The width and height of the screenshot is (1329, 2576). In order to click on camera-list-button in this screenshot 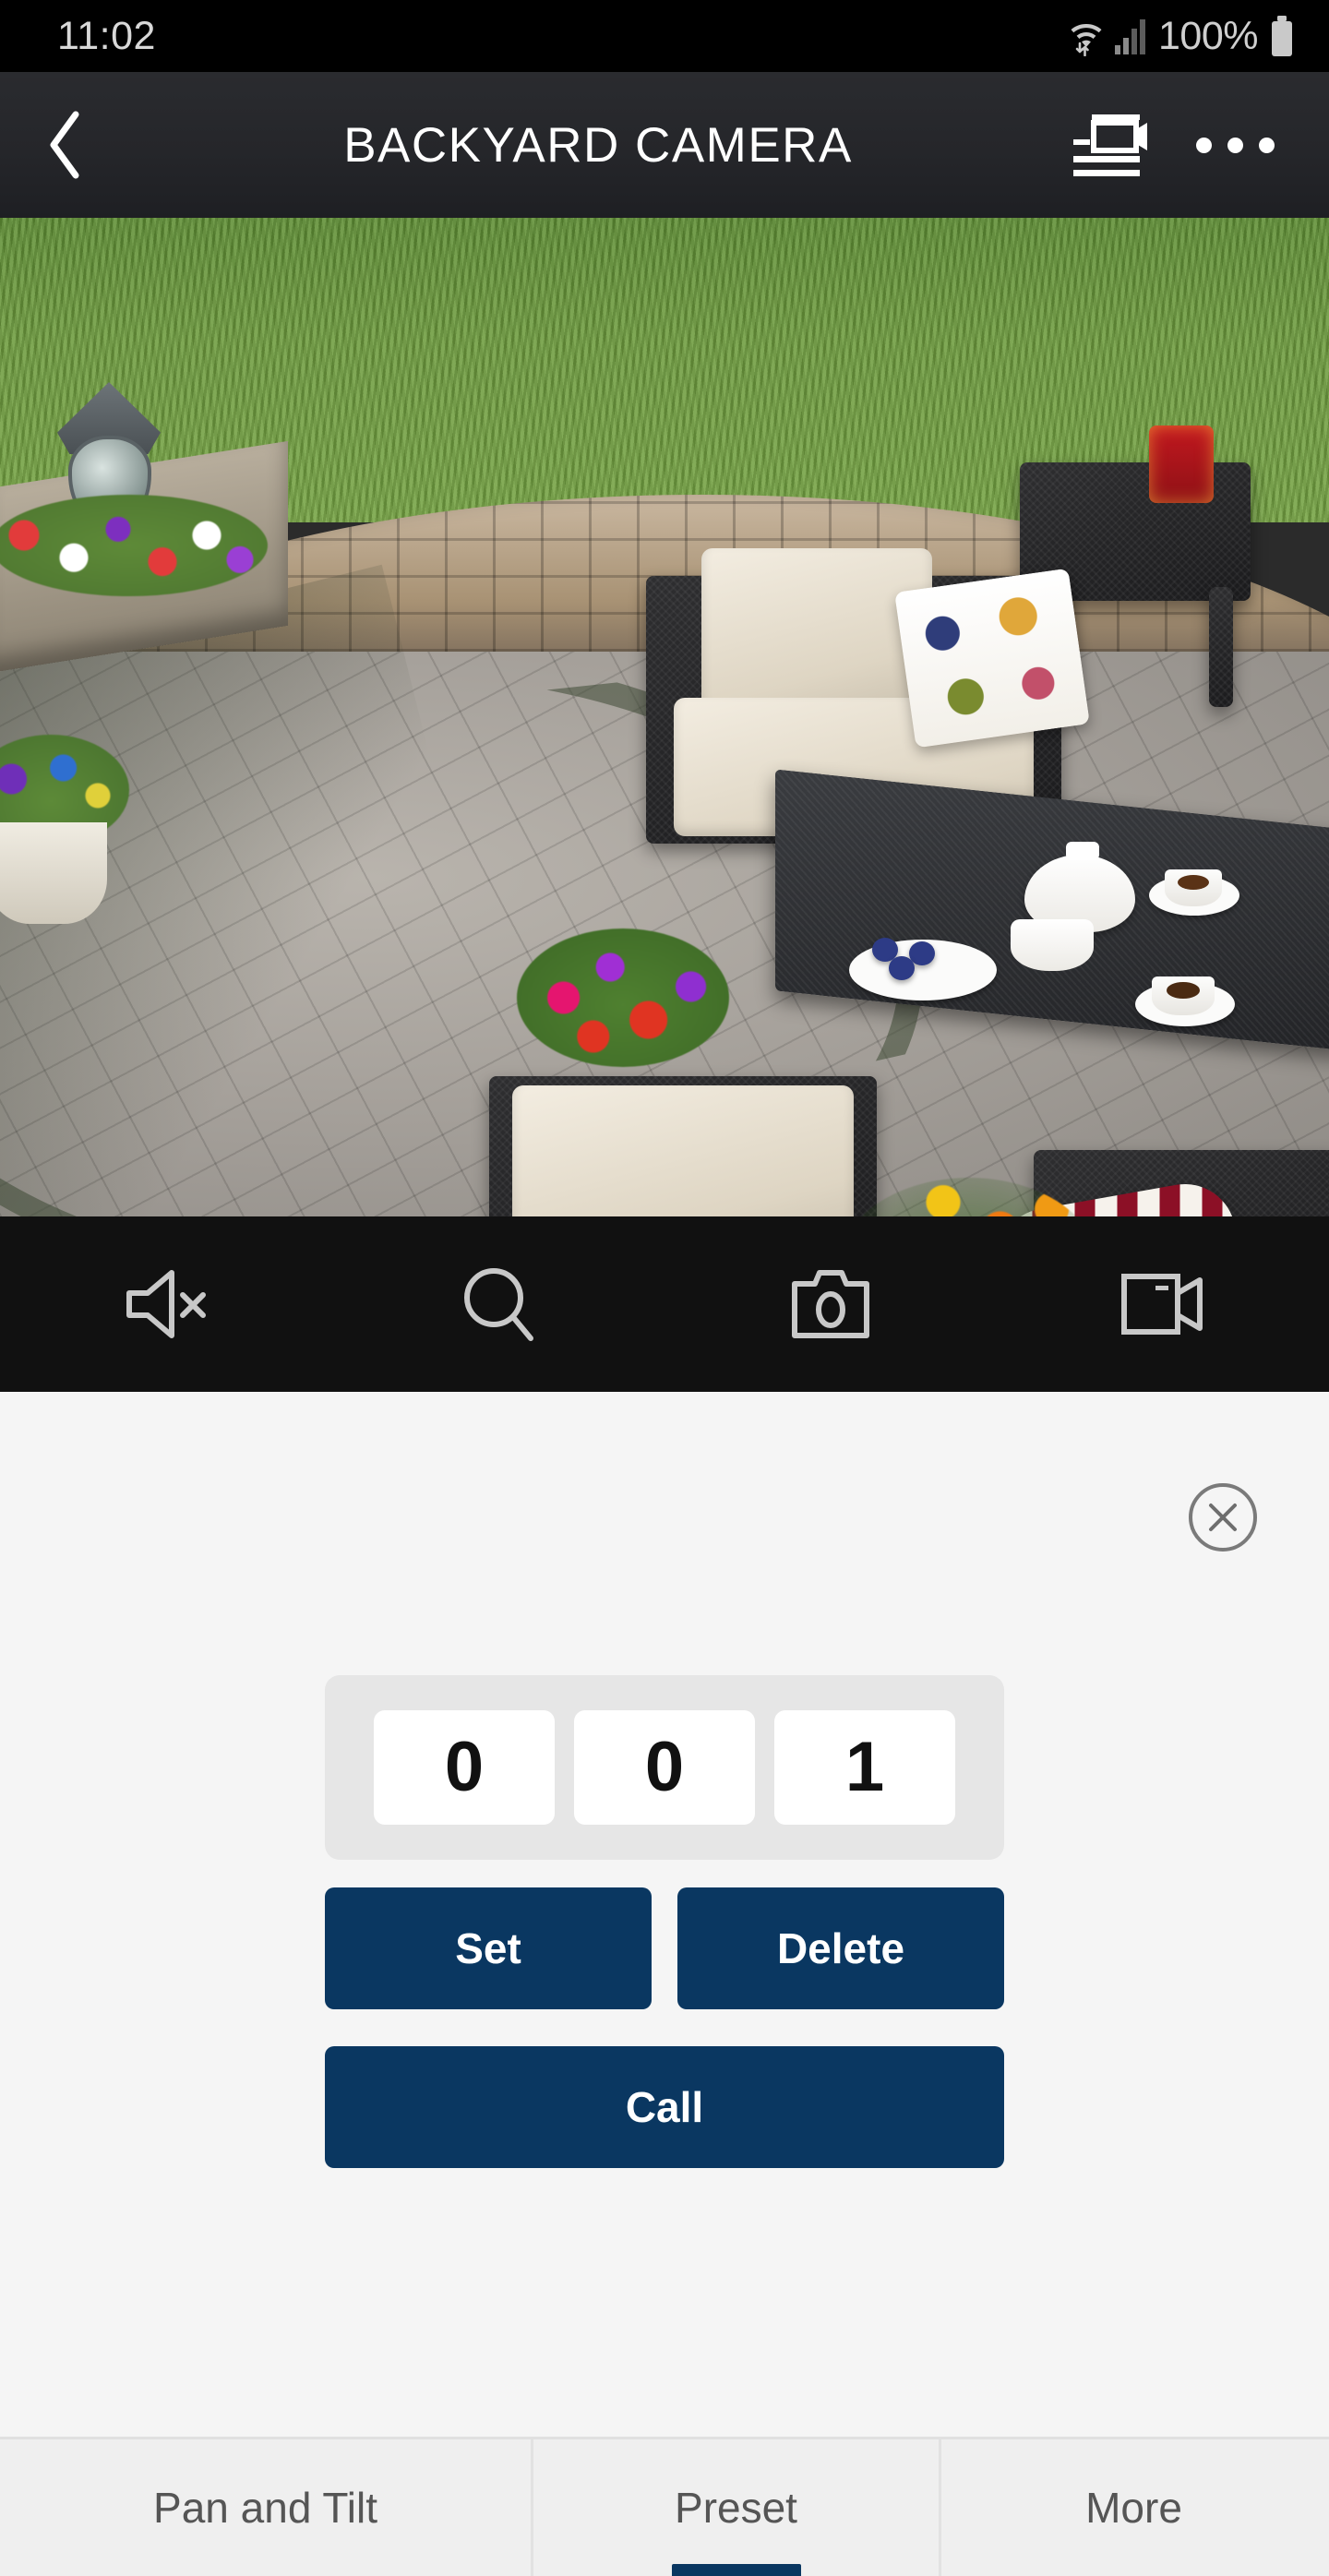, I will do `click(1110, 145)`.